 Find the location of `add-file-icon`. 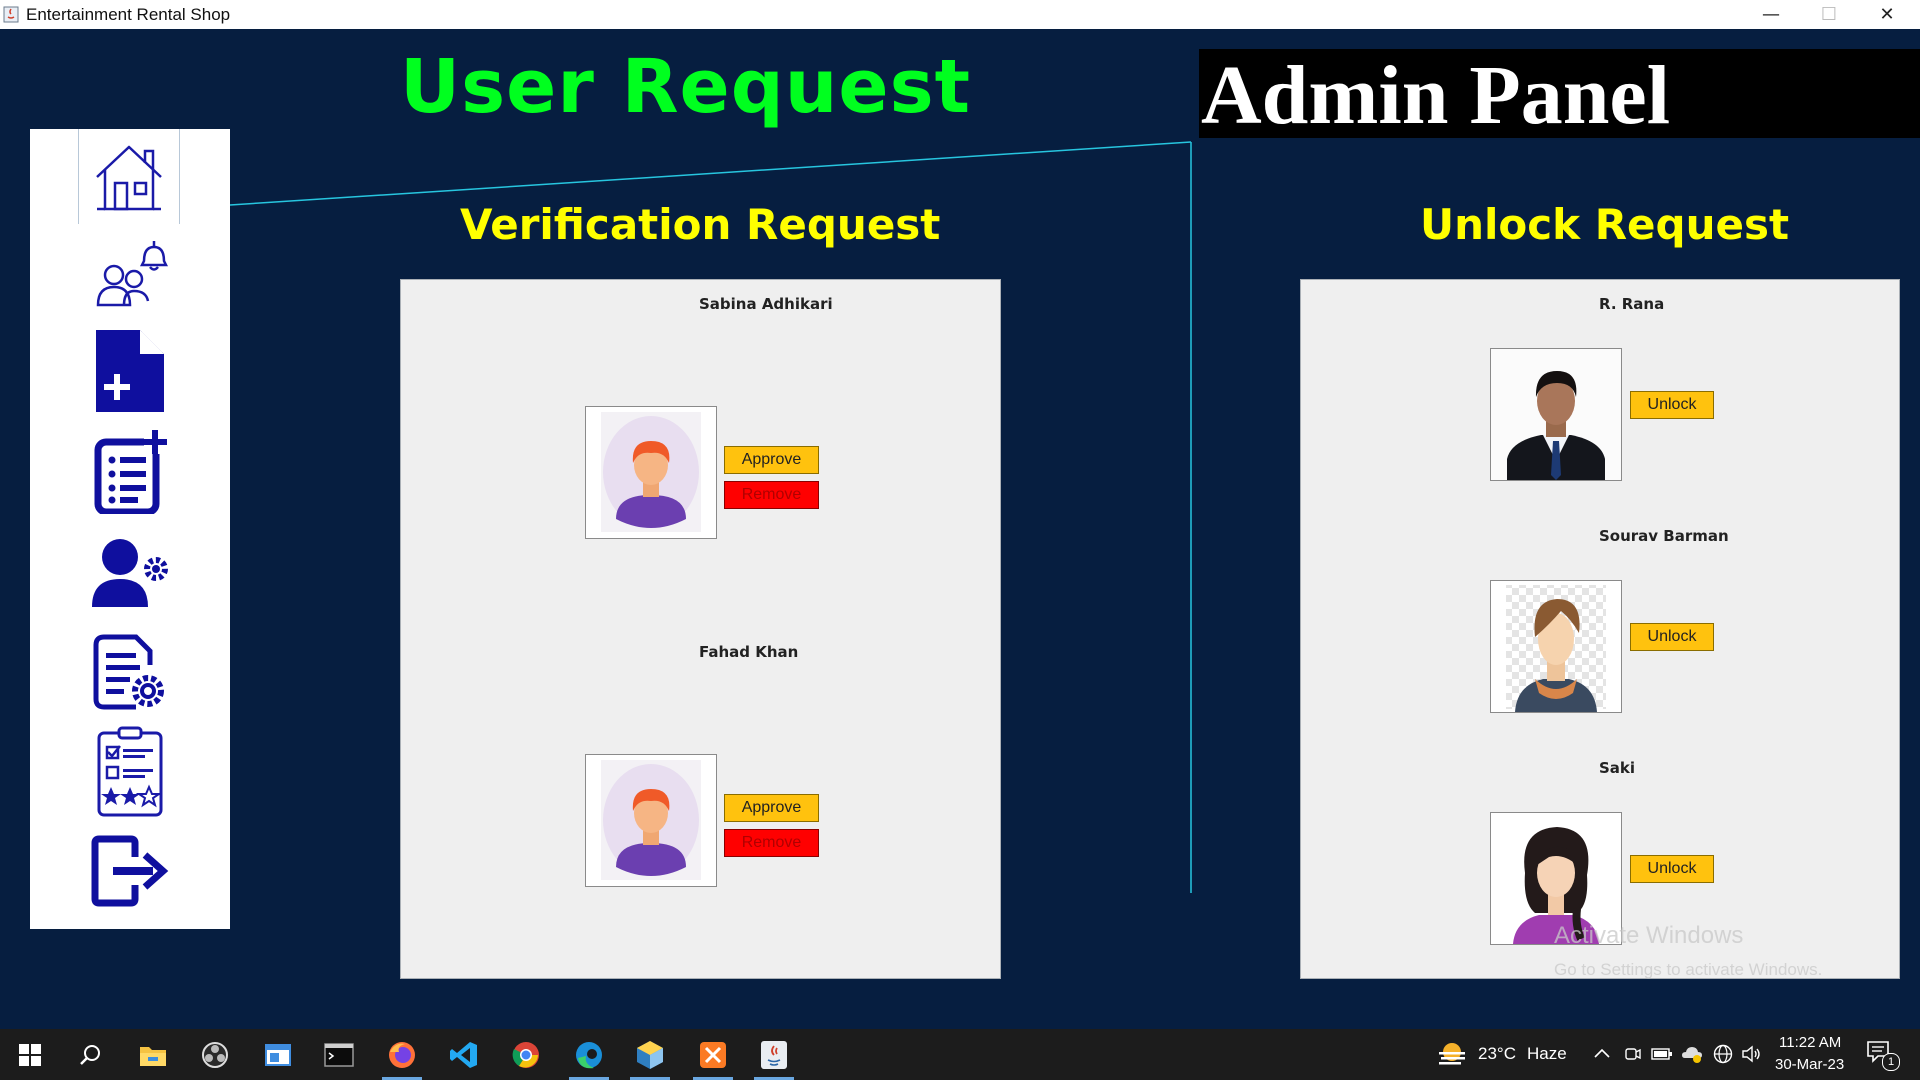

add-file-icon is located at coordinates (130, 370).